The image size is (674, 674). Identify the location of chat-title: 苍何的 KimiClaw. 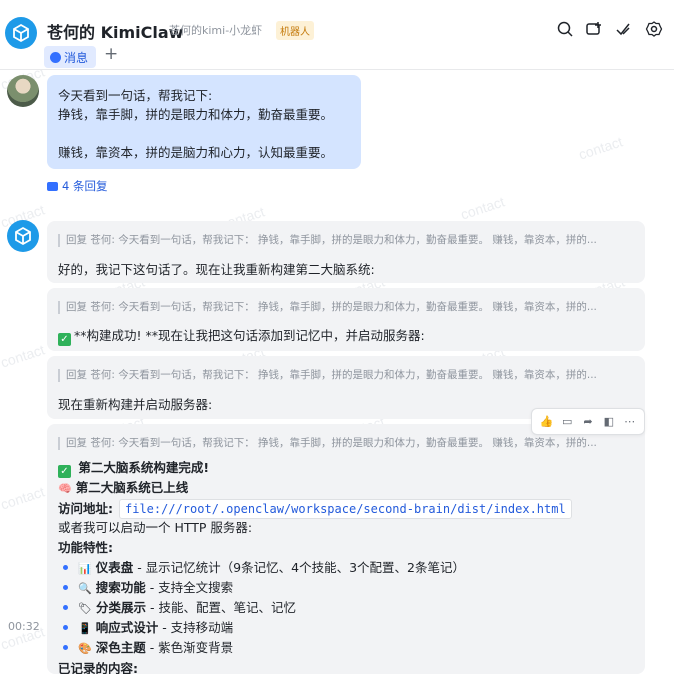
(115, 32).